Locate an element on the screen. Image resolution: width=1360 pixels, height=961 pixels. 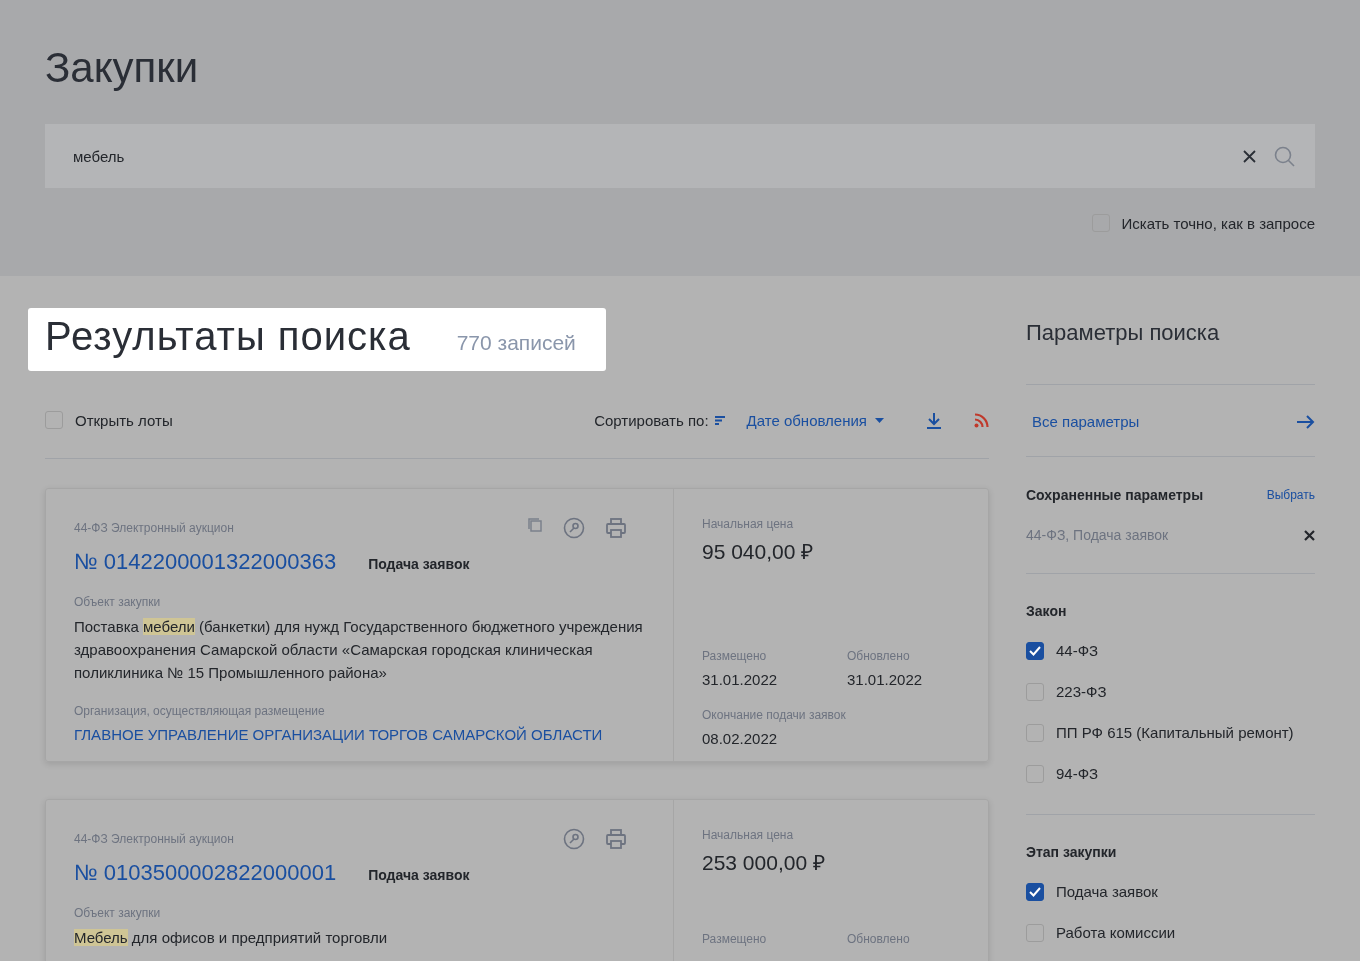
results-count: 770 записей is located at coordinates (516, 343).